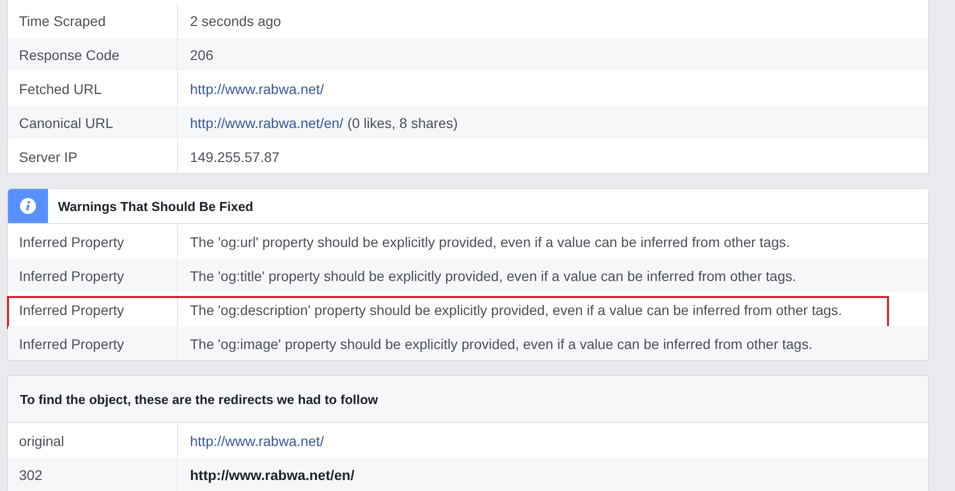  I want to click on warning-message: The 'og:title' property should be explicitly provided, even if a value can be inferred from other tags., so click(493, 276).